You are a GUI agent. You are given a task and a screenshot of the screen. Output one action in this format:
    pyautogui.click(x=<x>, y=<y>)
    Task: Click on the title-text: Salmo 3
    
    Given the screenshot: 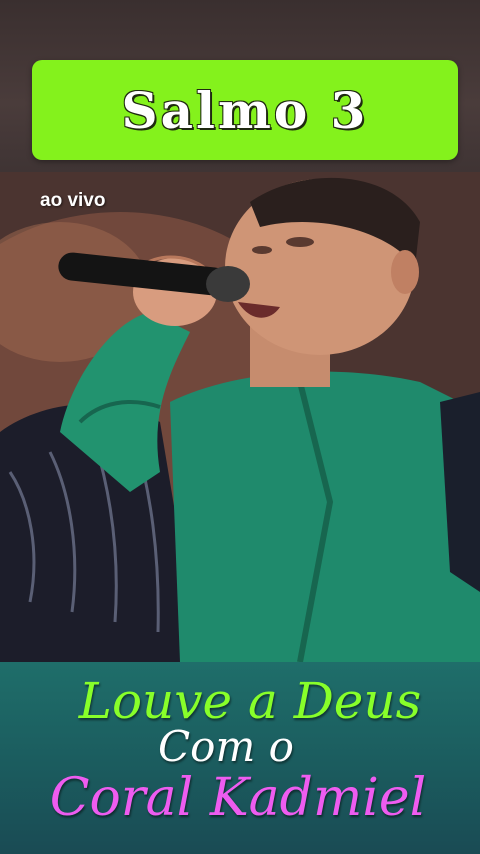 What is the action you would take?
    pyautogui.click(x=245, y=110)
    